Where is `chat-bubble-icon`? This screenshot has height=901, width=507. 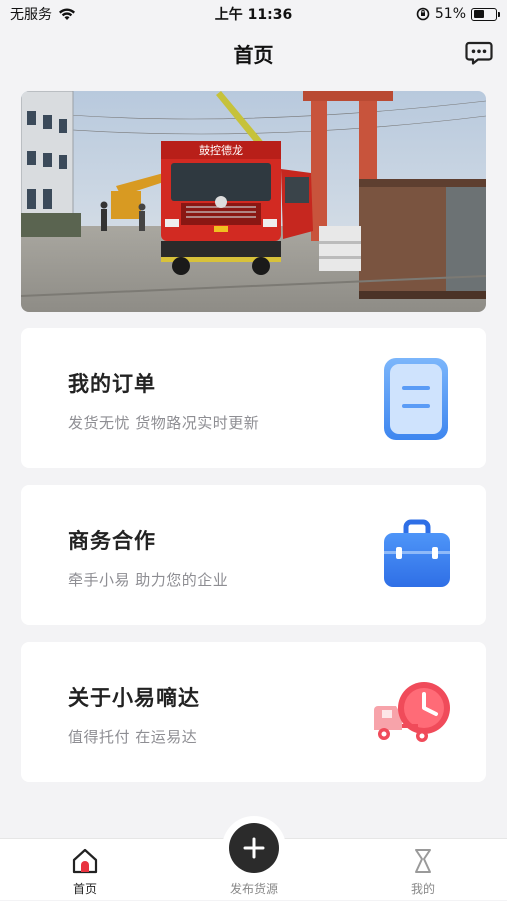
chat-bubble-icon is located at coordinates (479, 53).